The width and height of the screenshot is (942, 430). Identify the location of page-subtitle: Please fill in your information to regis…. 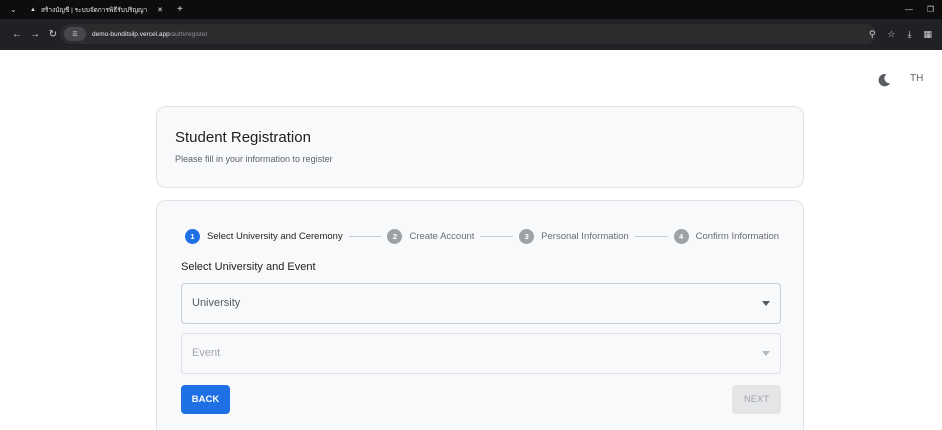
(254, 159).